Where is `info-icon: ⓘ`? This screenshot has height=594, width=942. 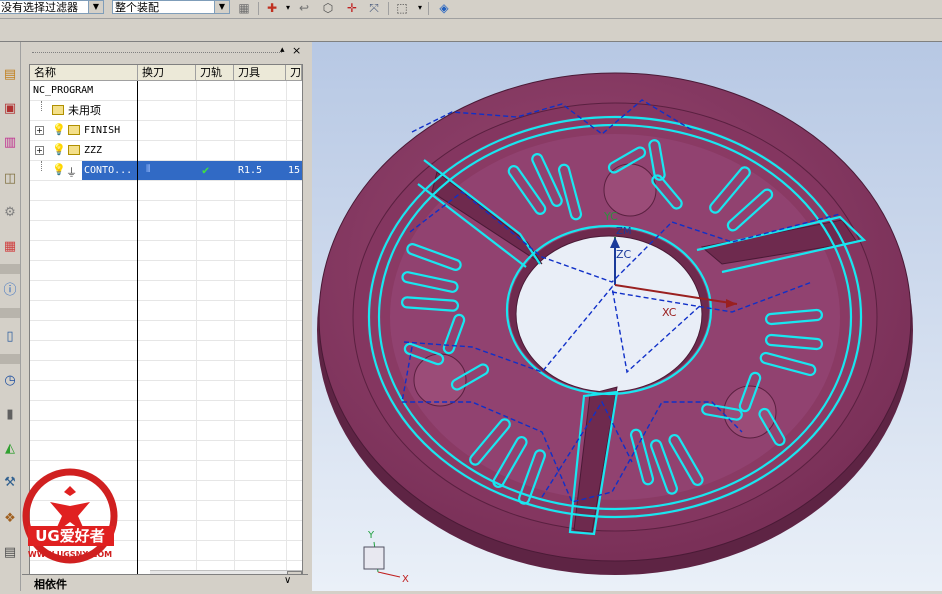
info-icon: ⓘ is located at coordinates (10, 291).